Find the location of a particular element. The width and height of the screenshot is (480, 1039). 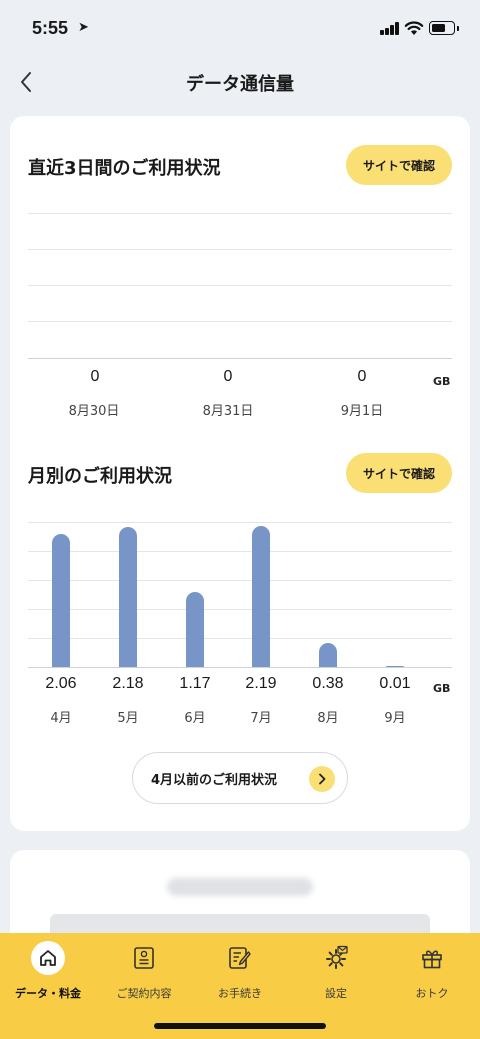

wifi-icon is located at coordinates (414, 28).